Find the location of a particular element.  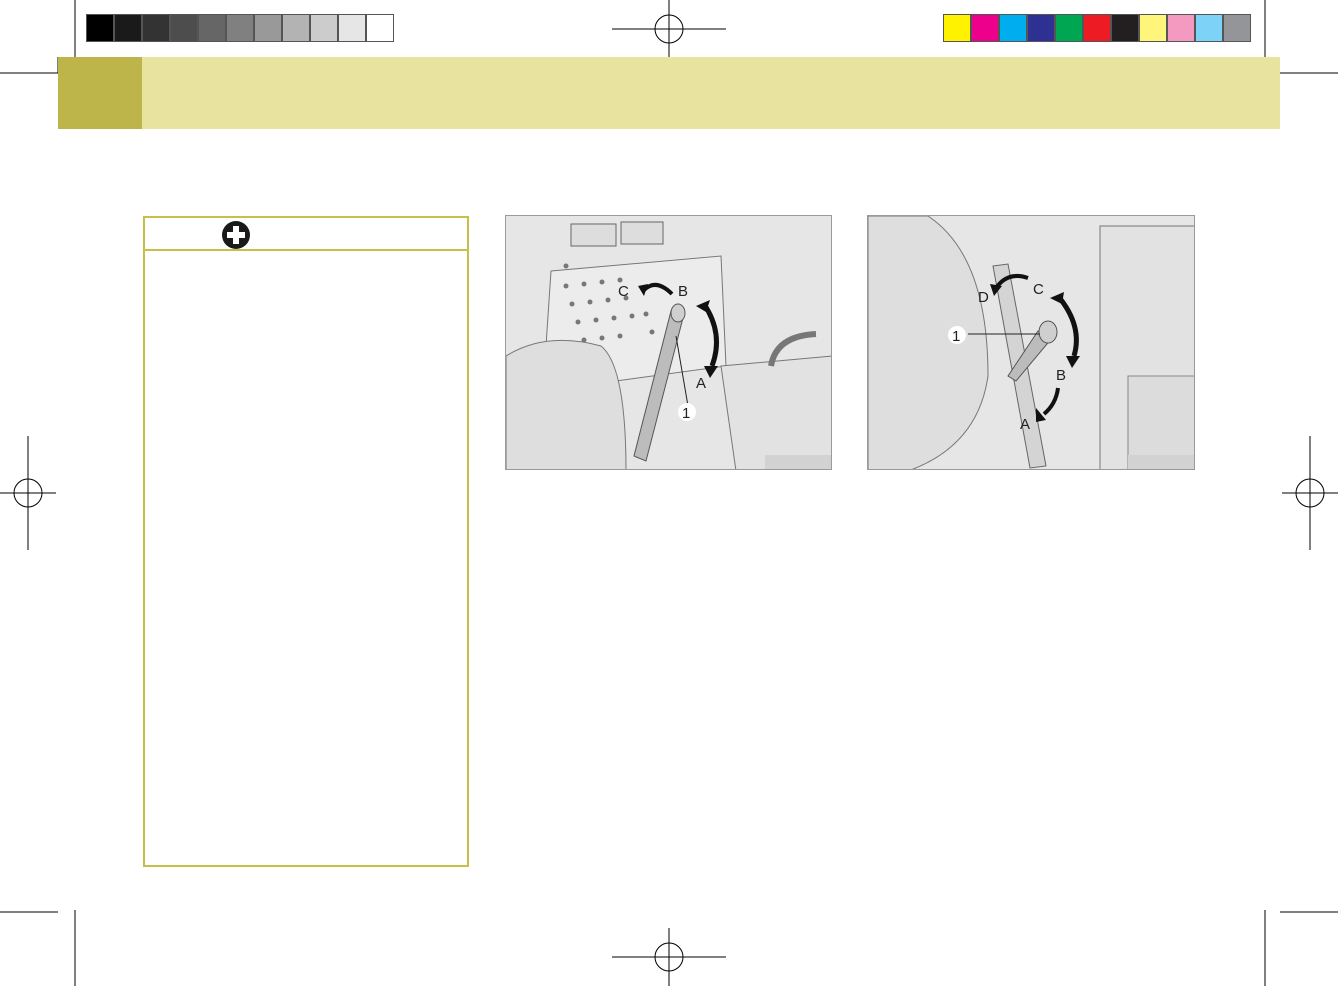

warning-box-divider is located at coordinates (306, 250).